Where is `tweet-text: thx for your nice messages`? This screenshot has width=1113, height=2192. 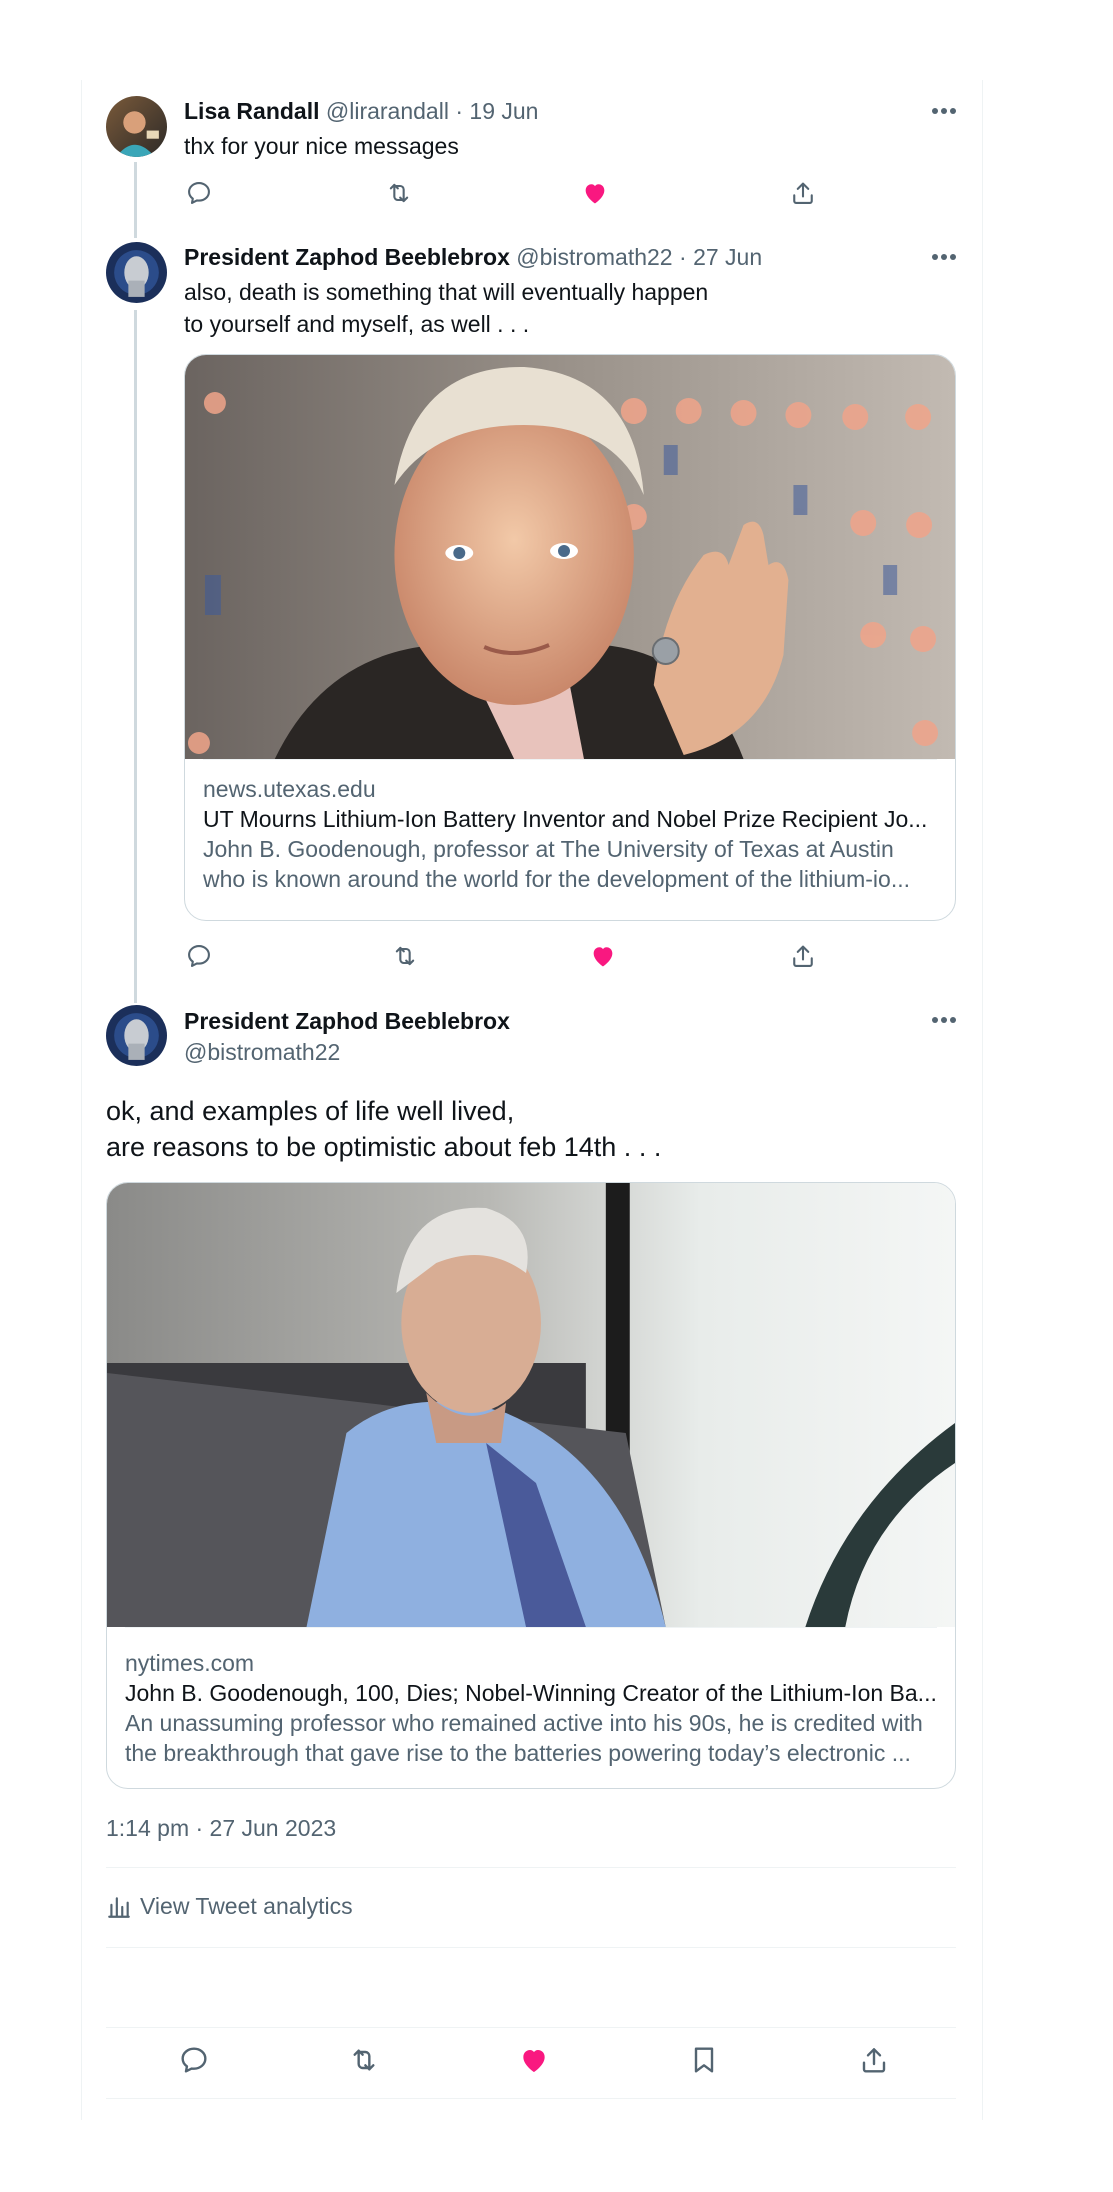 tweet-text: thx for your nice messages is located at coordinates (321, 146).